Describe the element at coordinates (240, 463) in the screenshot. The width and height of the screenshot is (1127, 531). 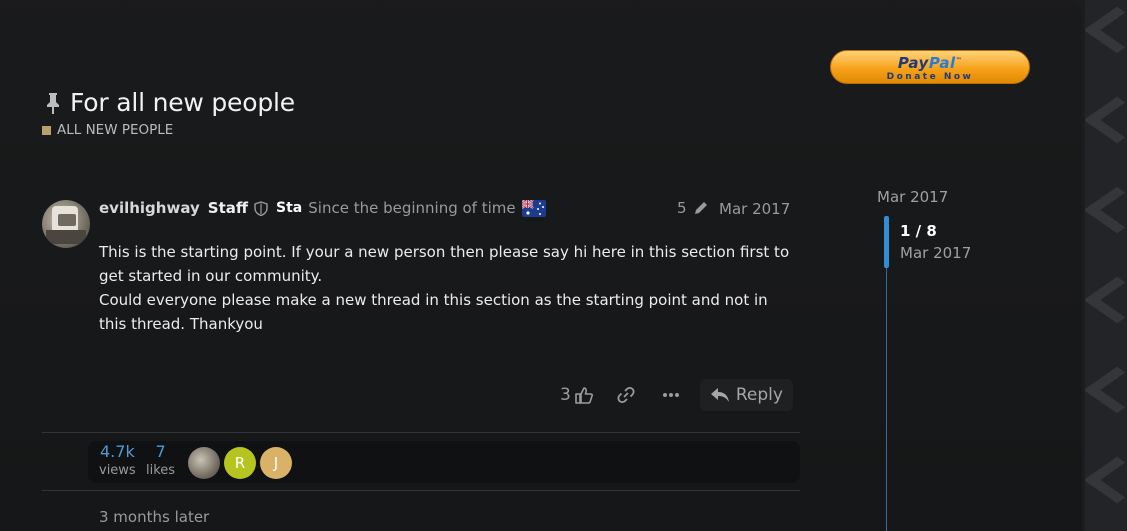
I see `participant-avatar: R` at that location.